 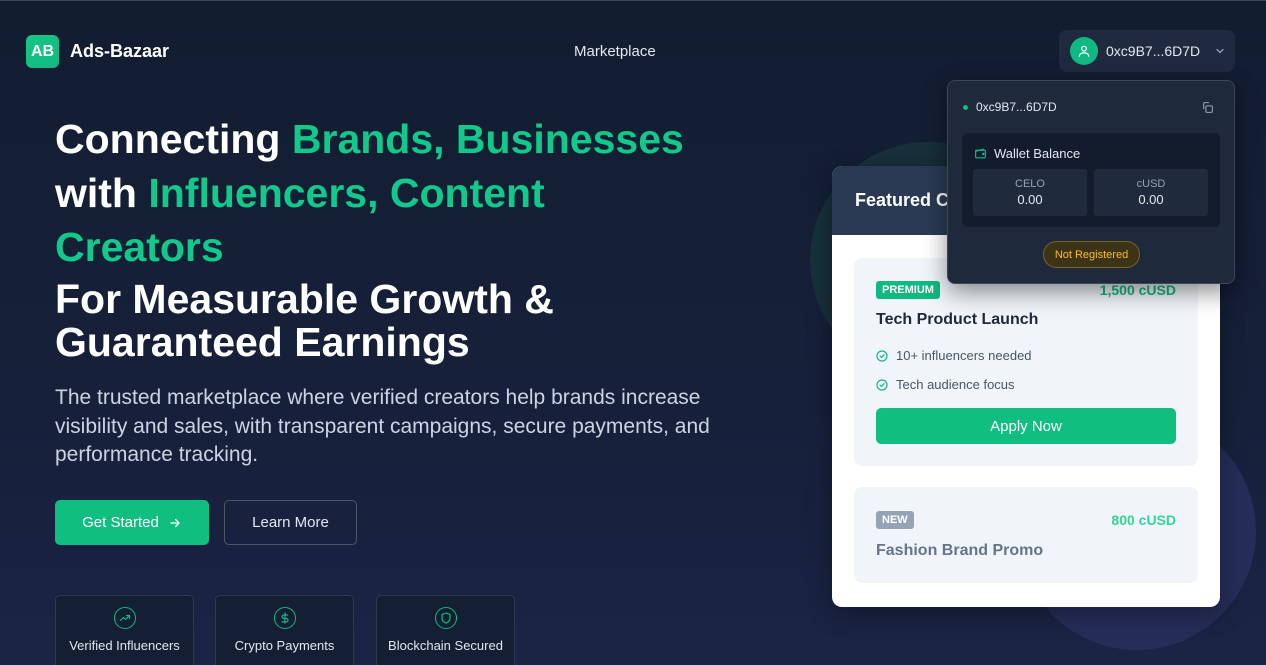 What do you see at coordinates (1016, 107) in the screenshot?
I see `dropdown-wallet-address: 0xc9B7...6D7D` at bounding box center [1016, 107].